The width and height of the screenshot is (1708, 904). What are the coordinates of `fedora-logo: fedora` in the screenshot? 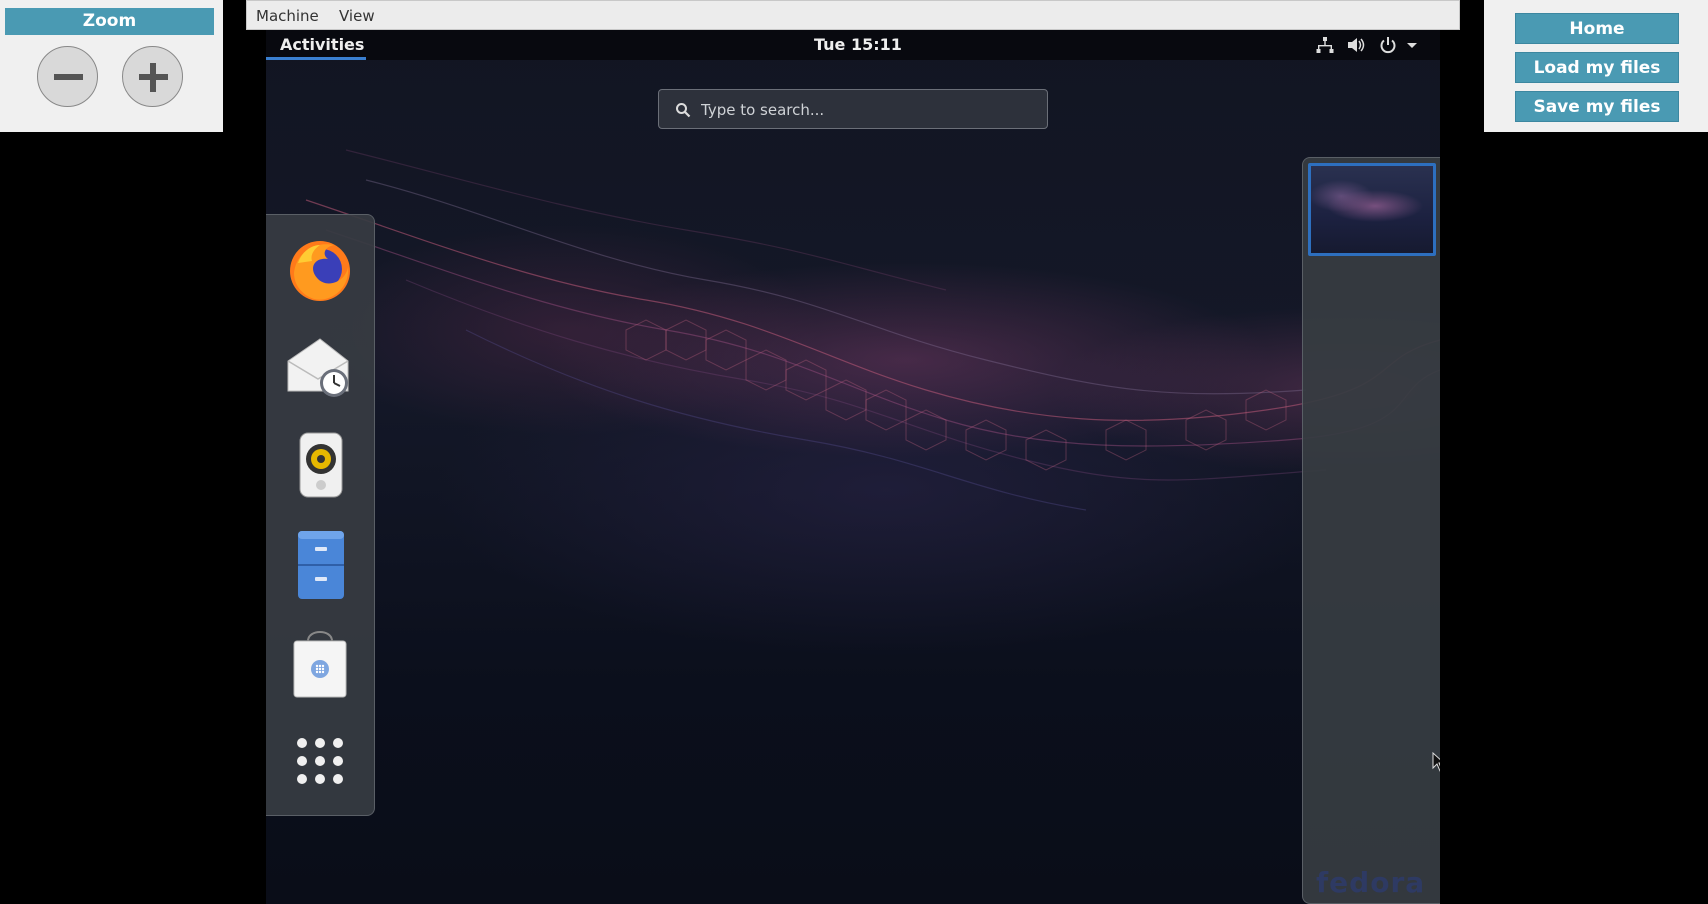 It's located at (1371, 882).